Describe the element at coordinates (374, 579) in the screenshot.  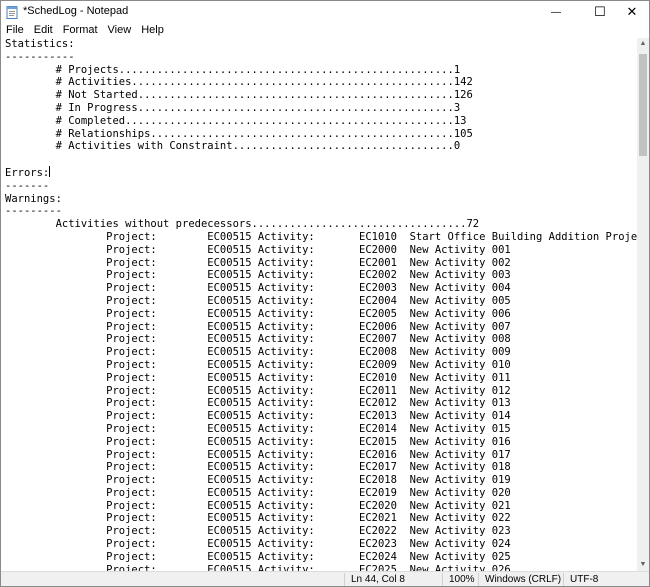
I see `status-position: Ln 44, Col 8` at that location.